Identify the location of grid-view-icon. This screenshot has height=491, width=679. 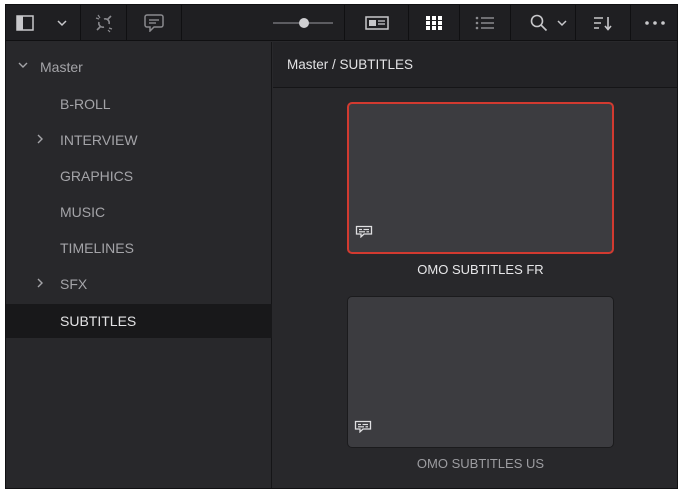
(434, 23).